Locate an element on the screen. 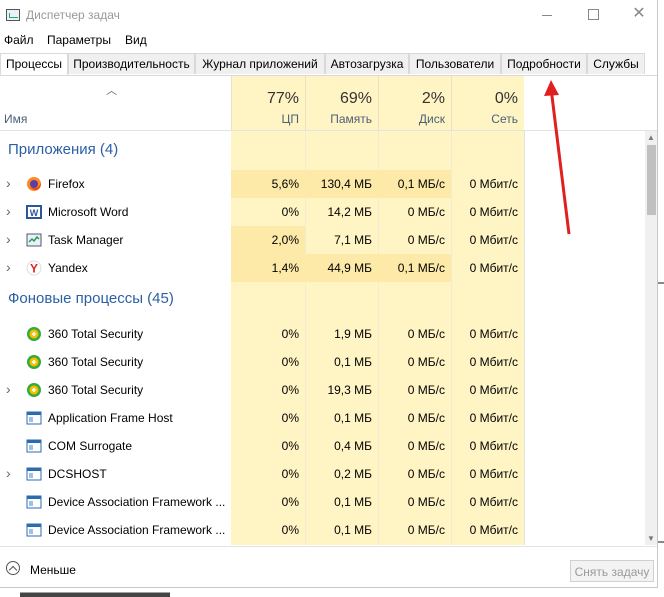 Image resolution: width=664 pixels, height=597 pixels. annotation-arrow-head is located at coordinates (551, 88).